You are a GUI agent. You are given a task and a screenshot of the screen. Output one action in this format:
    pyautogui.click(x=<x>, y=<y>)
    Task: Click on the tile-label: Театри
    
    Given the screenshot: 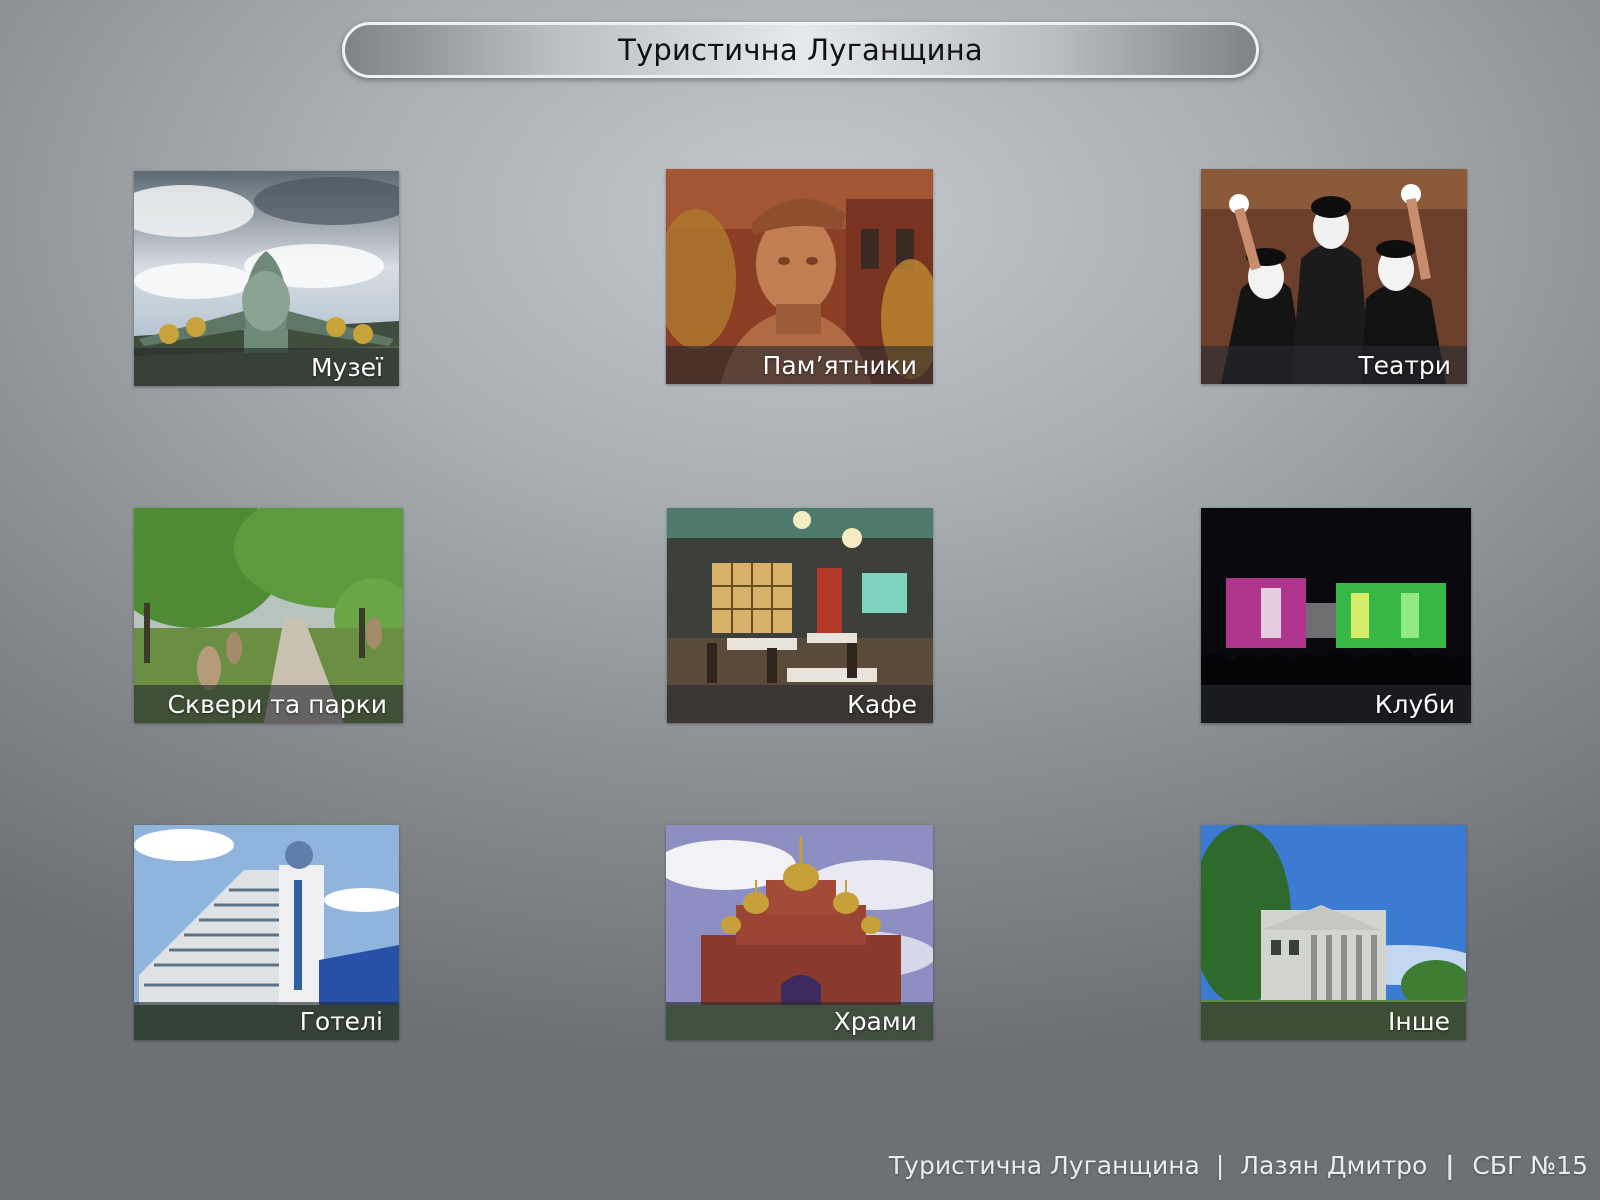 What is the action you would take?
    pyautogui.click(x=1404, y=365)
    